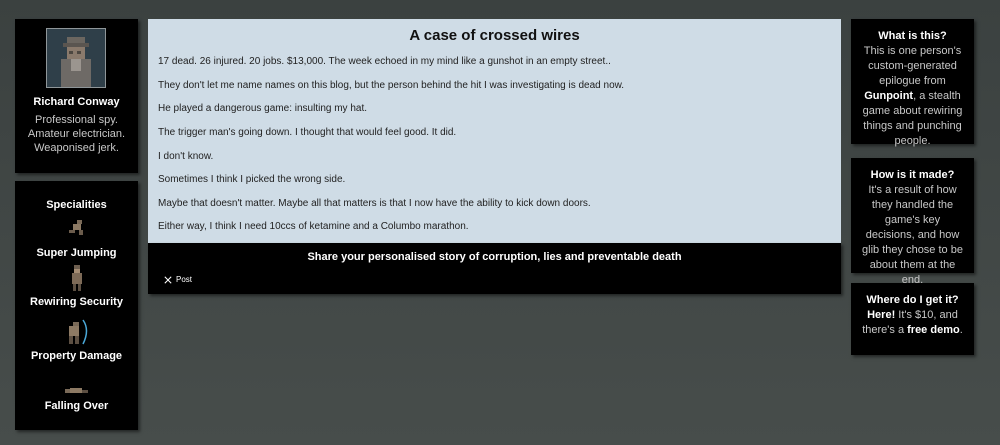 The height and width of the screenshot is (445, 1000). I want to click on where-body-text: ., so click(961, 330).